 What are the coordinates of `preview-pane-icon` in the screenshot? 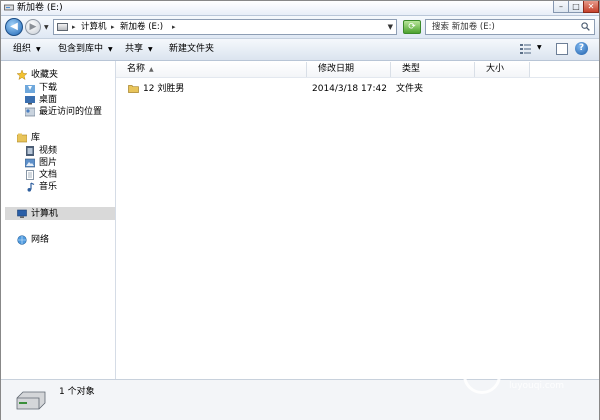 It's located at (562, 49).